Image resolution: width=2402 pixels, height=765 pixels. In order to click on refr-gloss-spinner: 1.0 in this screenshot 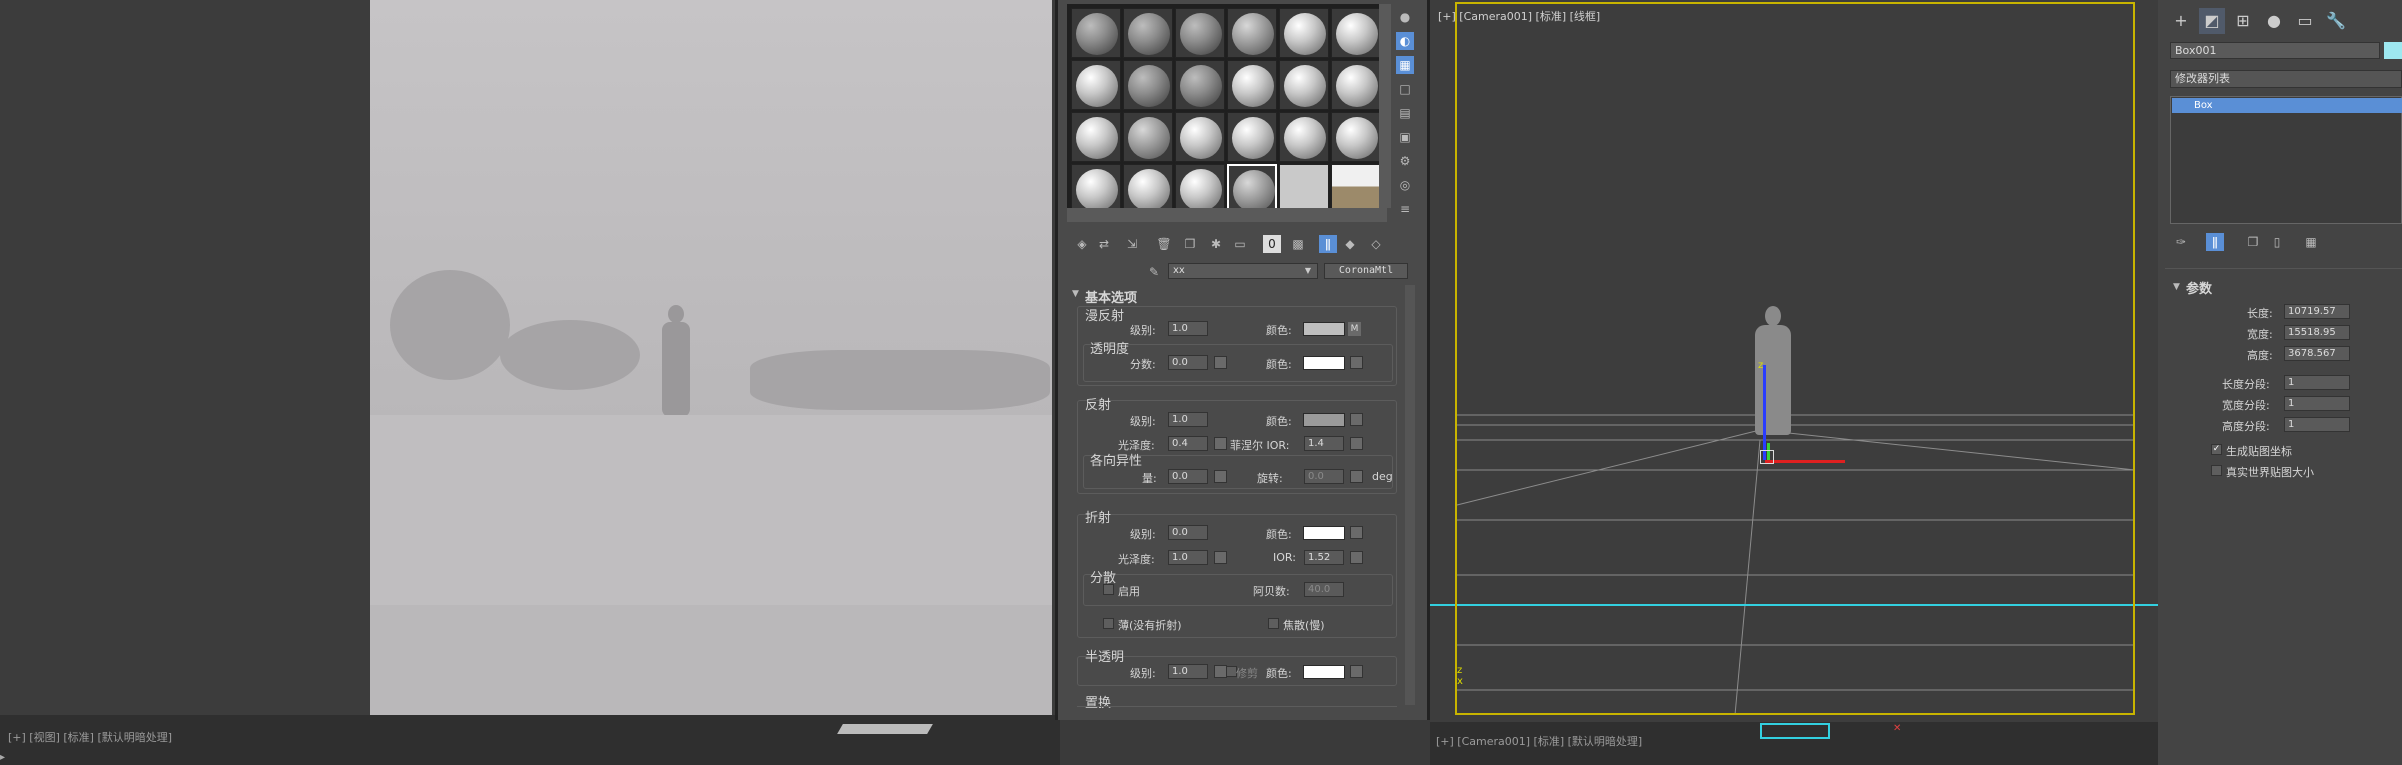, I will do `click(1188, 557)`.